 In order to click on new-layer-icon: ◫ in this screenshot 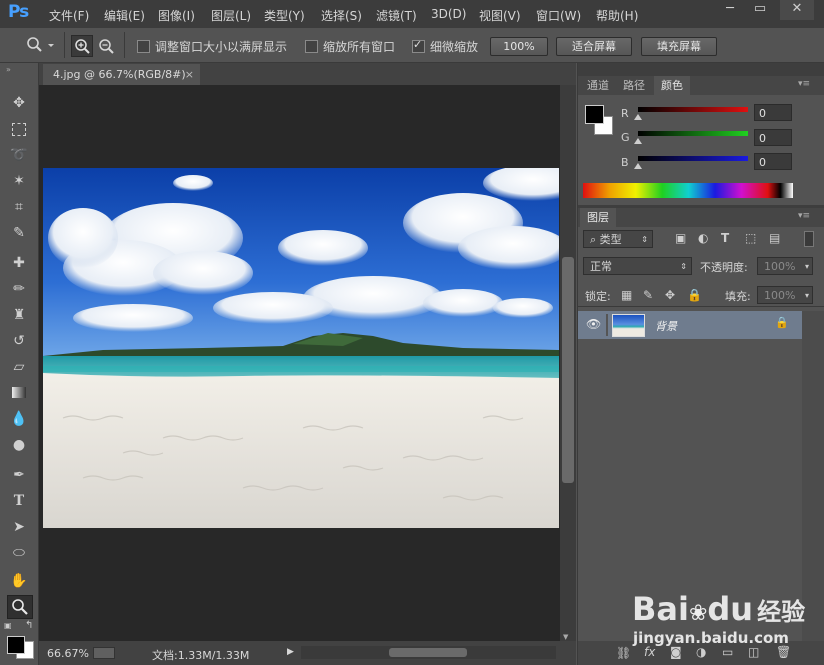, I will do `click(753, 652)`.